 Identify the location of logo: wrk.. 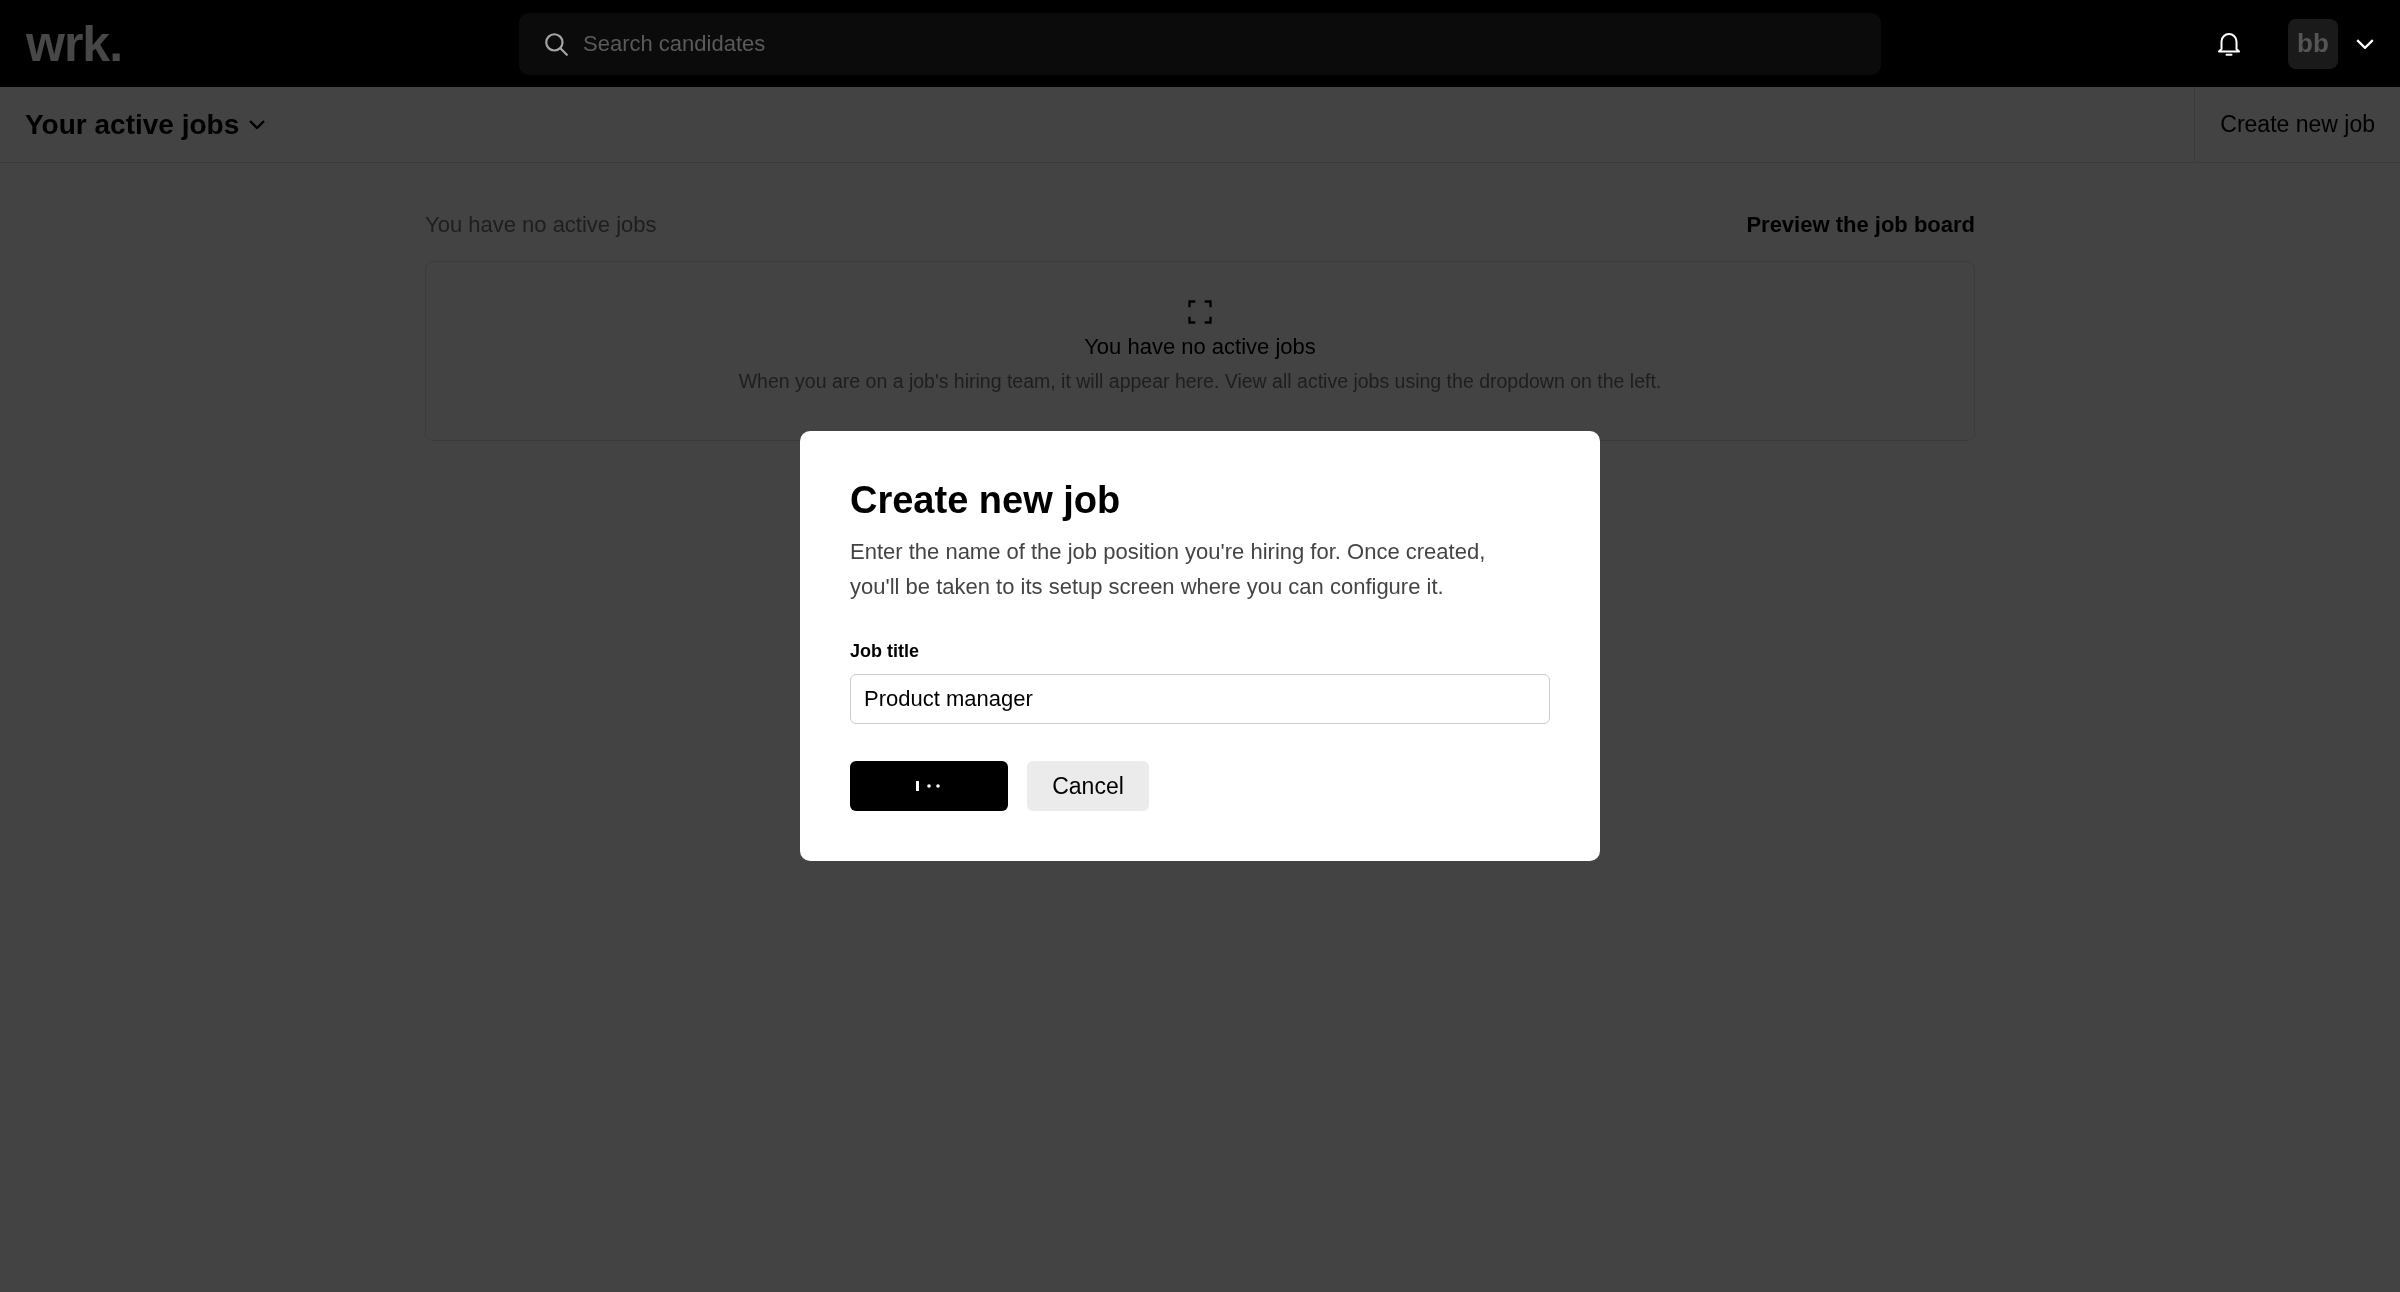
(272, 43).